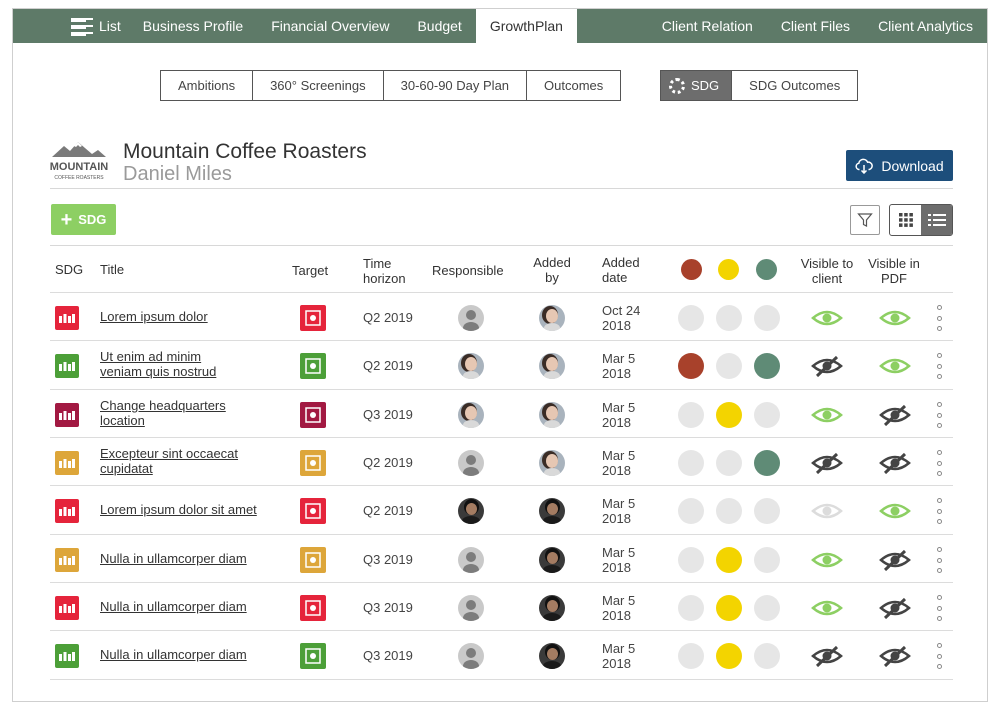 This screenshot has width=1000, height=711. What do you see at coordinates (67, 511) in the screenshot?
I see `sdg-goal-icon` at bounding box center [67, 511].